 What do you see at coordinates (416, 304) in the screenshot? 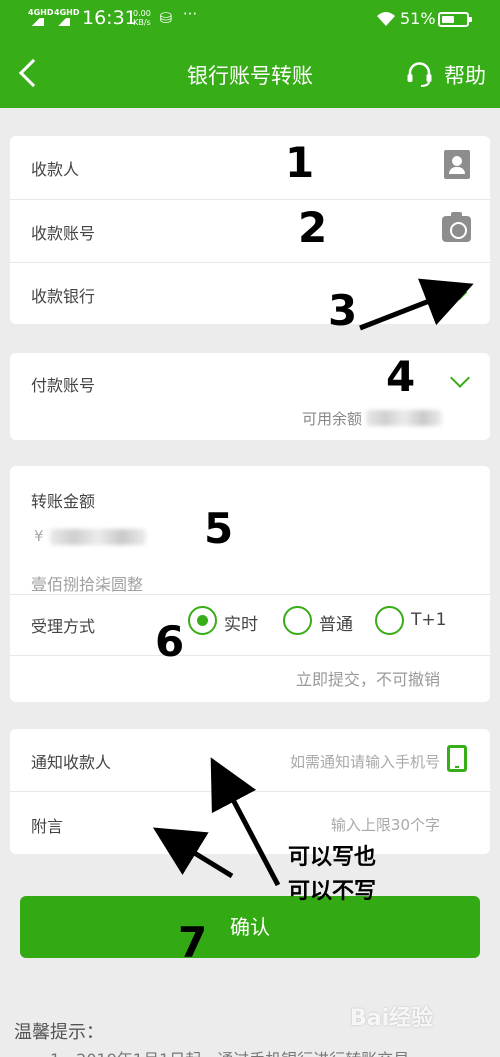
I see `arrow-to-bank` at bounding box center [416, 304].